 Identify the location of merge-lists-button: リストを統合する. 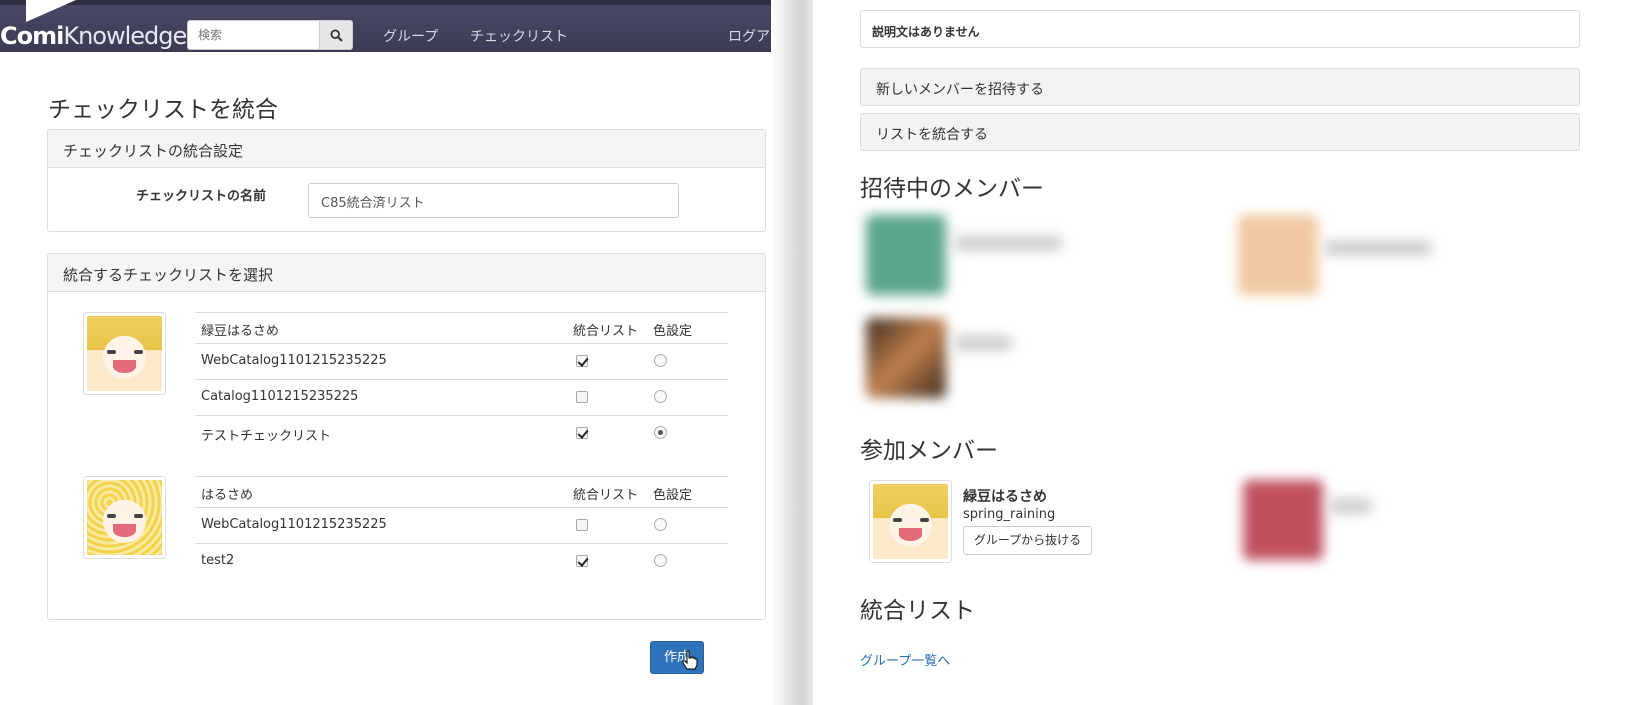
(1220, 132).